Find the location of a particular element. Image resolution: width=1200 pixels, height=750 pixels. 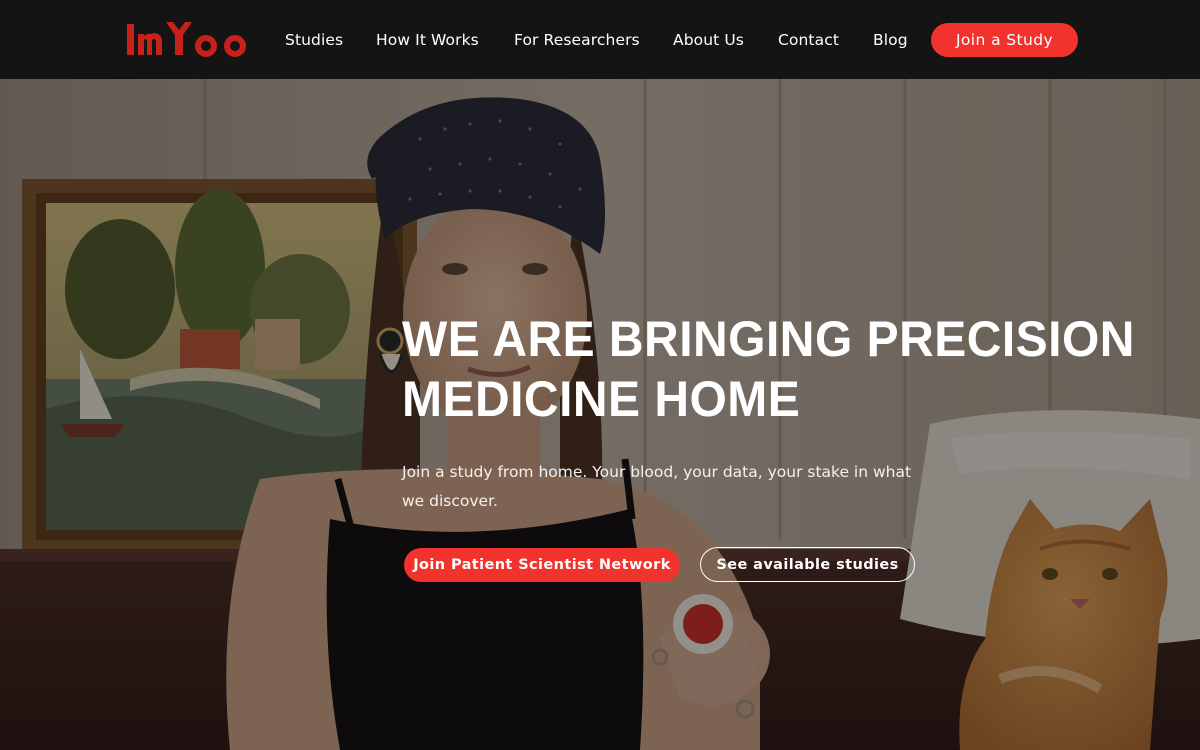

join-patient-scientist-network-button: Join Patient Scientist Network is located at coordinates (542, 565).